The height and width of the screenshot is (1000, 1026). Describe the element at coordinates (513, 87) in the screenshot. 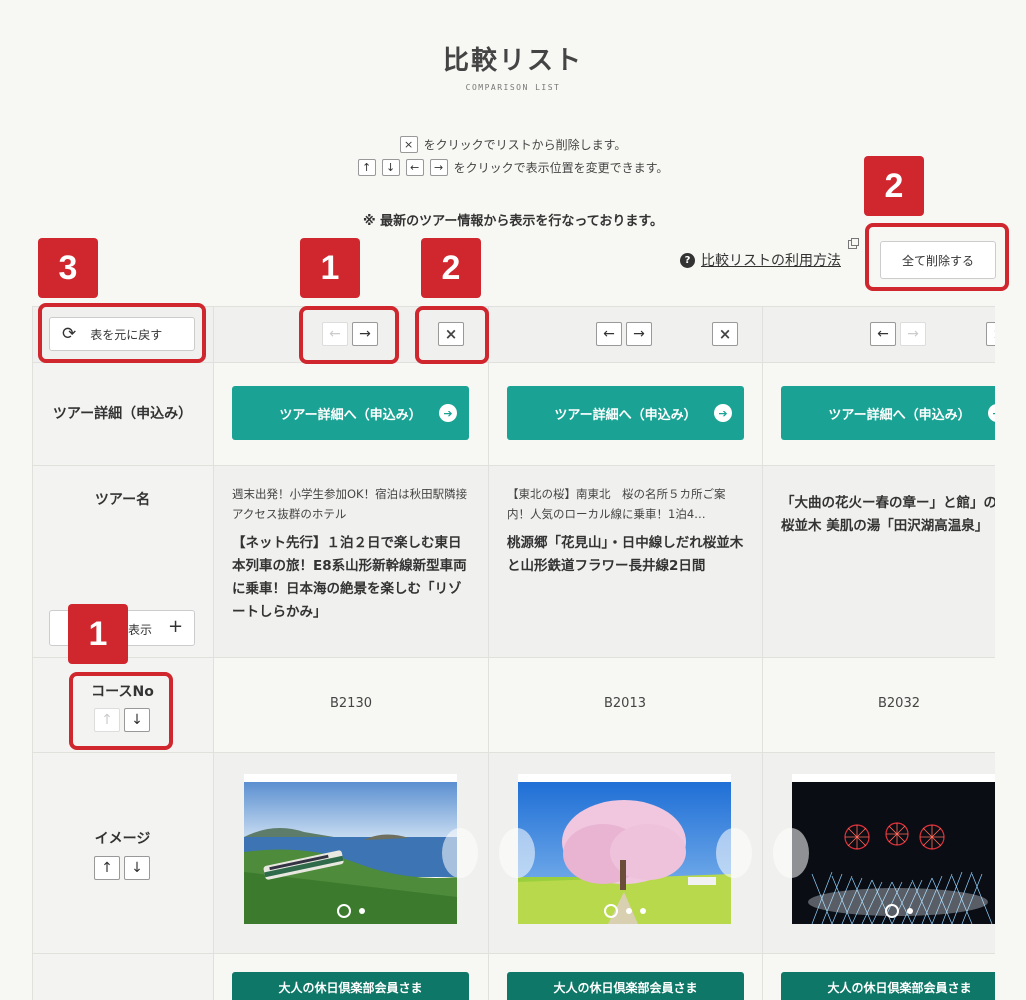

I see `page-subtitle: COMPARISON LIST` at that location.